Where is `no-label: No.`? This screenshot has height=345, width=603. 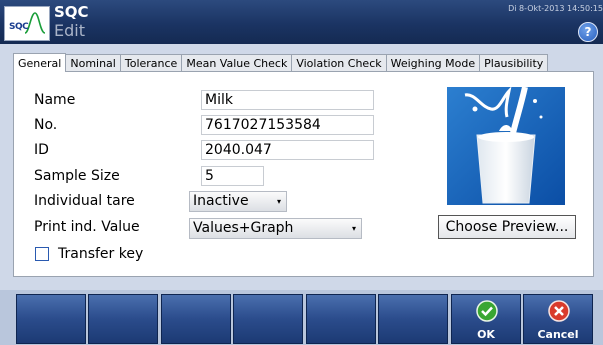 no-label: No. is located at coordinates (46, 125).